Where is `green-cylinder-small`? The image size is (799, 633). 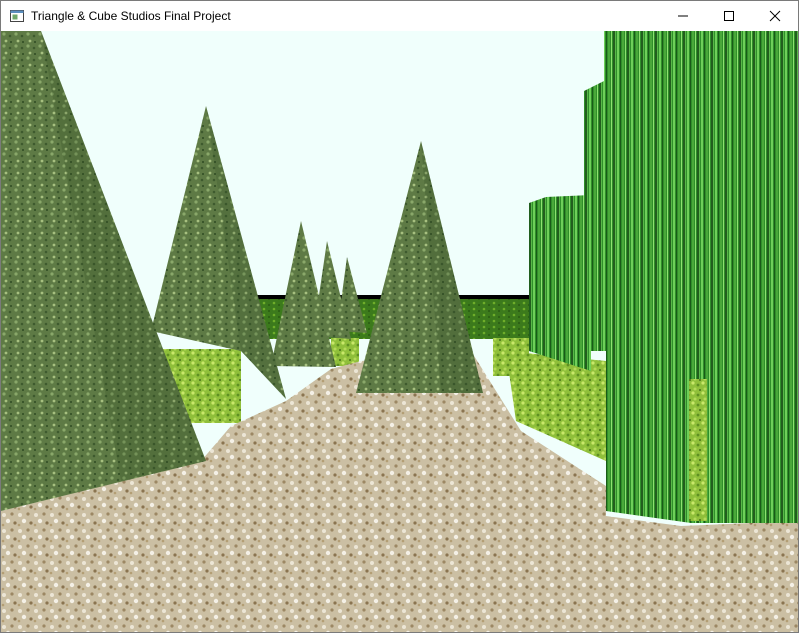
green-cylinder-small is located at coordinates (560, 283).